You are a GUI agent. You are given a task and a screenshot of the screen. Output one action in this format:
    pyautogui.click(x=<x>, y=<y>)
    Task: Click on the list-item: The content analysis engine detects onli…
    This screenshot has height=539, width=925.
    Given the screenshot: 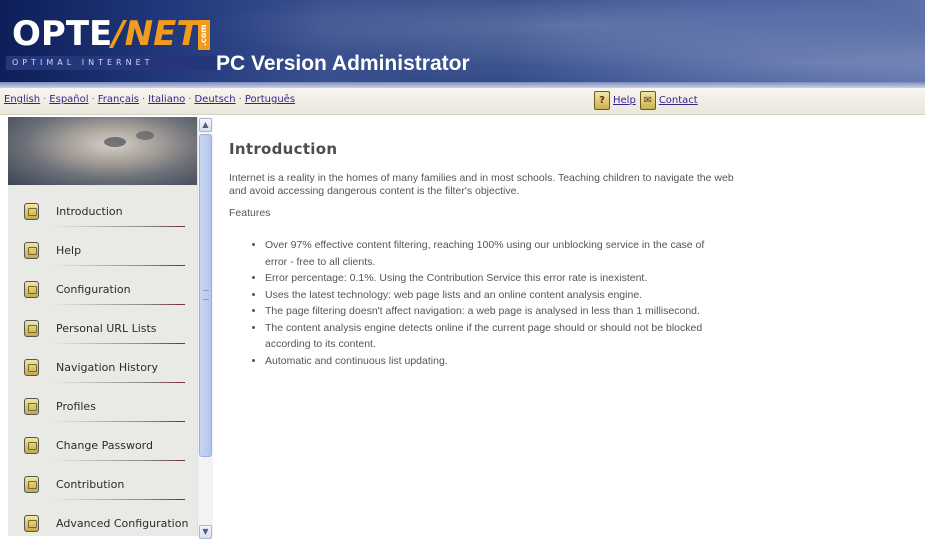 What is the action you would take?
    pyautogui.click(x=496, y=336)
    